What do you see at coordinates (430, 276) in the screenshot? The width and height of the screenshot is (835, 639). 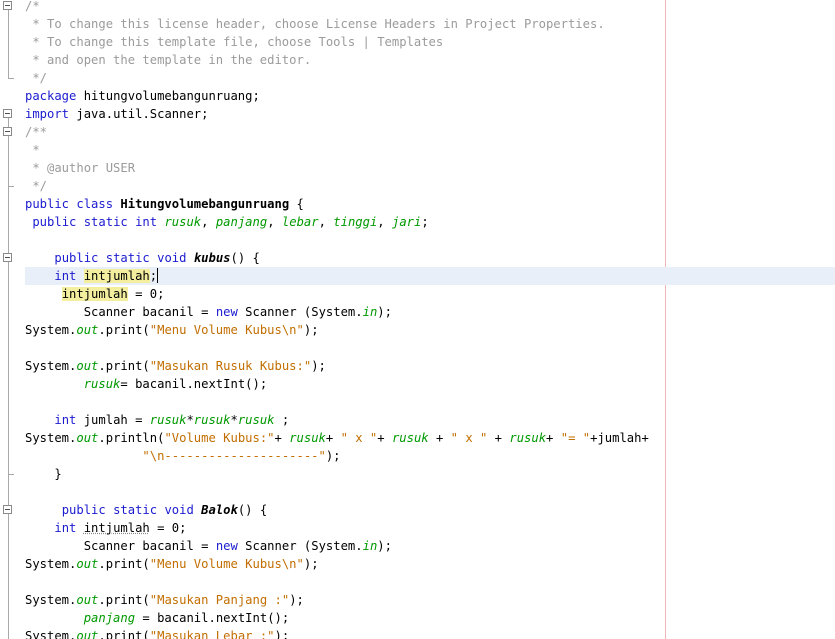 I see `code-line: int intjumlah;` at bounding box center [430, 276].